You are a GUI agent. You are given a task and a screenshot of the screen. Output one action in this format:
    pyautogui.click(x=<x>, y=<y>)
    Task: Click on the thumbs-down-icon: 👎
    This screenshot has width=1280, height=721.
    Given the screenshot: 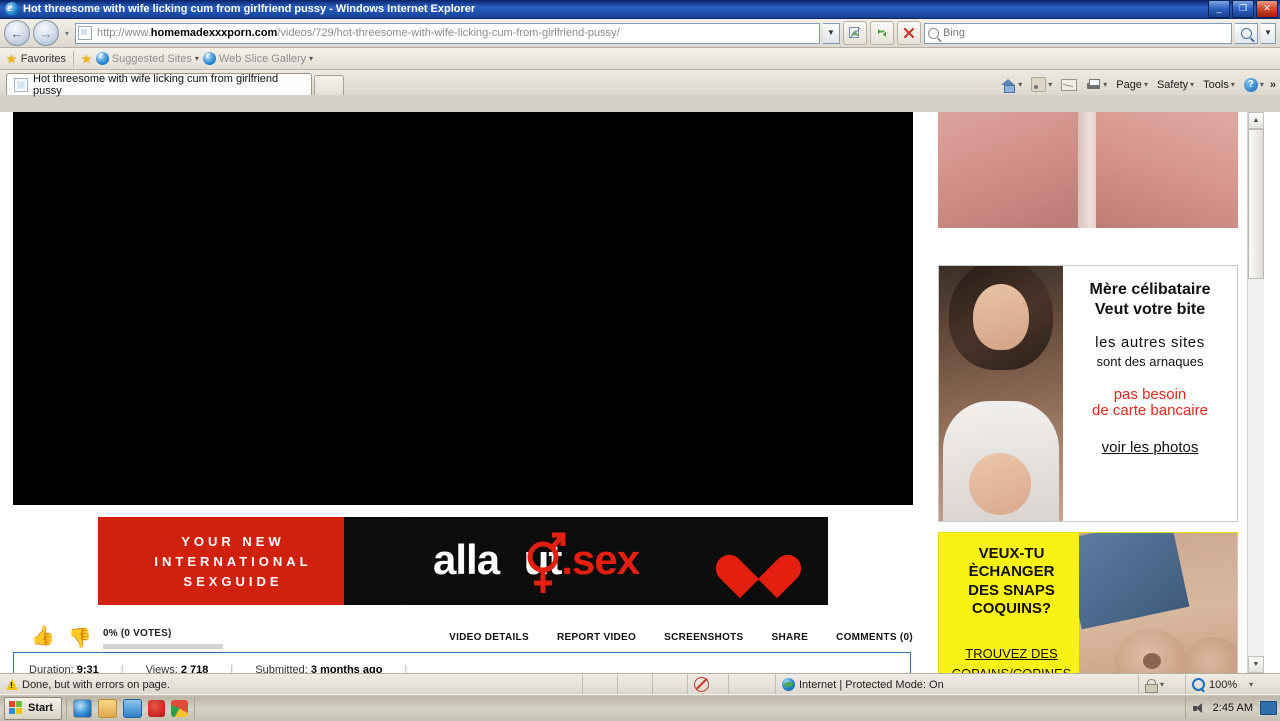 What is the action you would take?
    pyautogui.click(x=80, y=638)
    